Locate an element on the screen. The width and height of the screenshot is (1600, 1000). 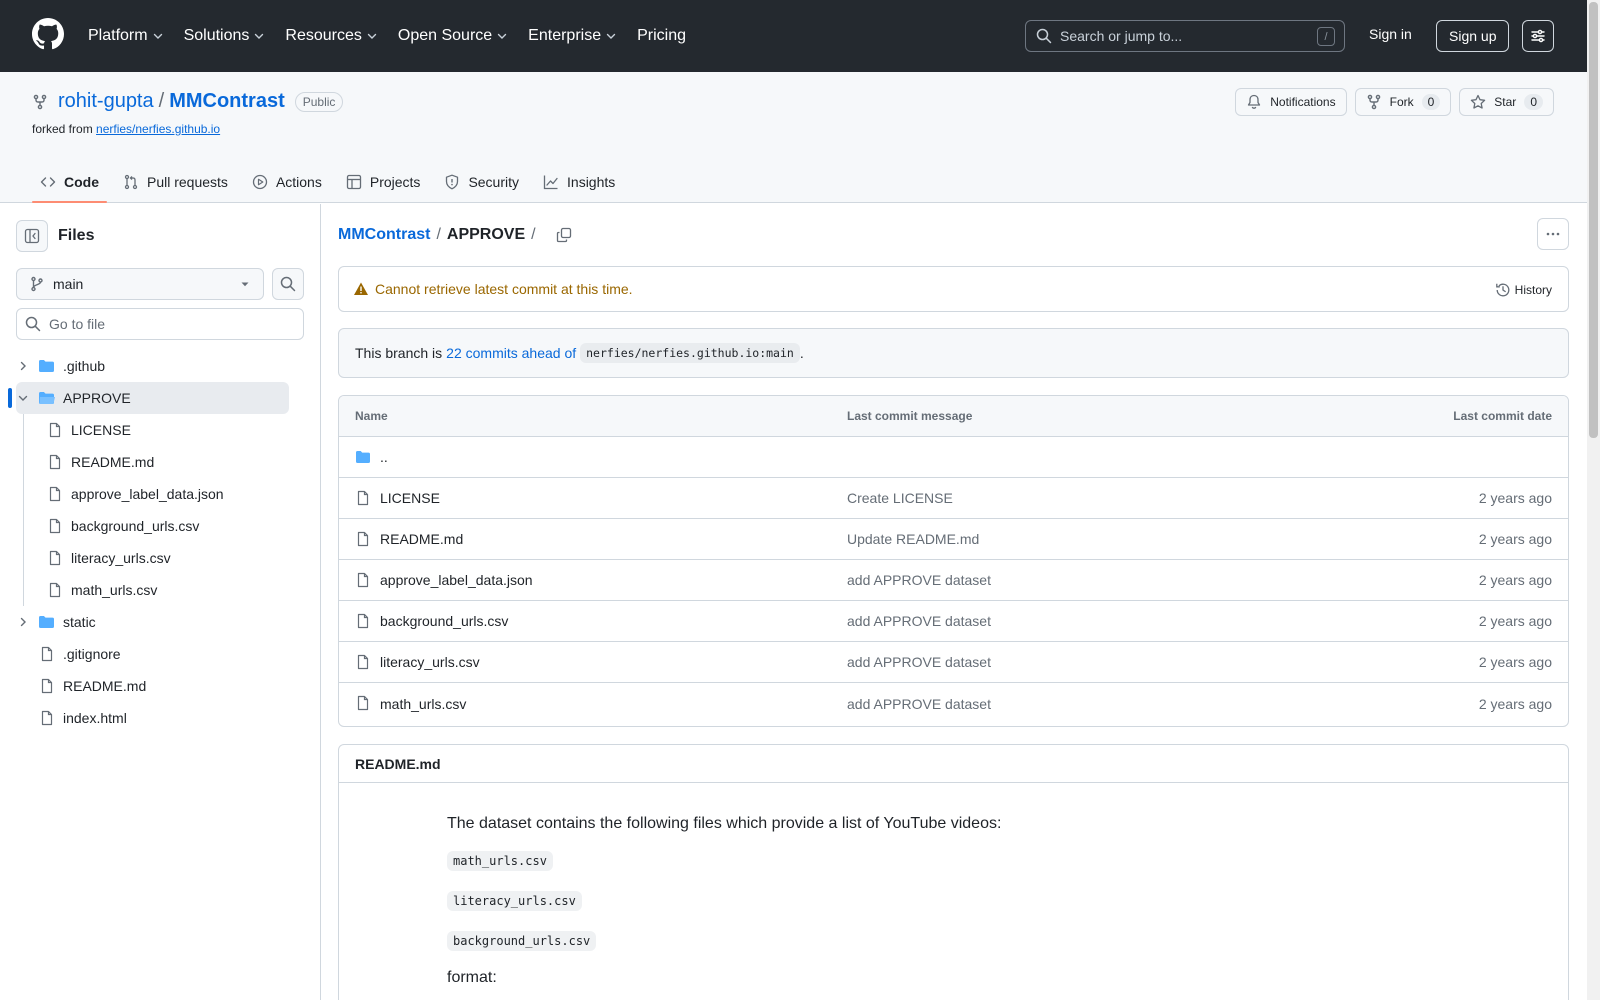
search-files-button is located at coordinates (288, 284).